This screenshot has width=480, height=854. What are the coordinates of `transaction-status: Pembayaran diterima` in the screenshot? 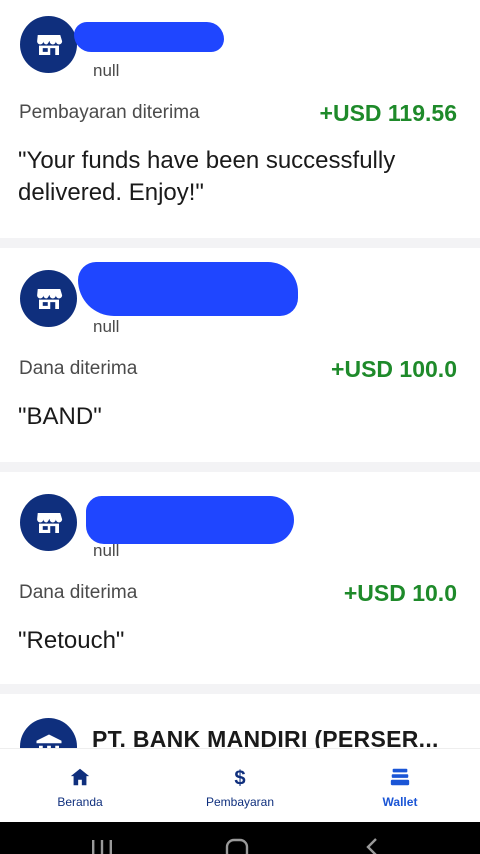 It's located at (109, 112).